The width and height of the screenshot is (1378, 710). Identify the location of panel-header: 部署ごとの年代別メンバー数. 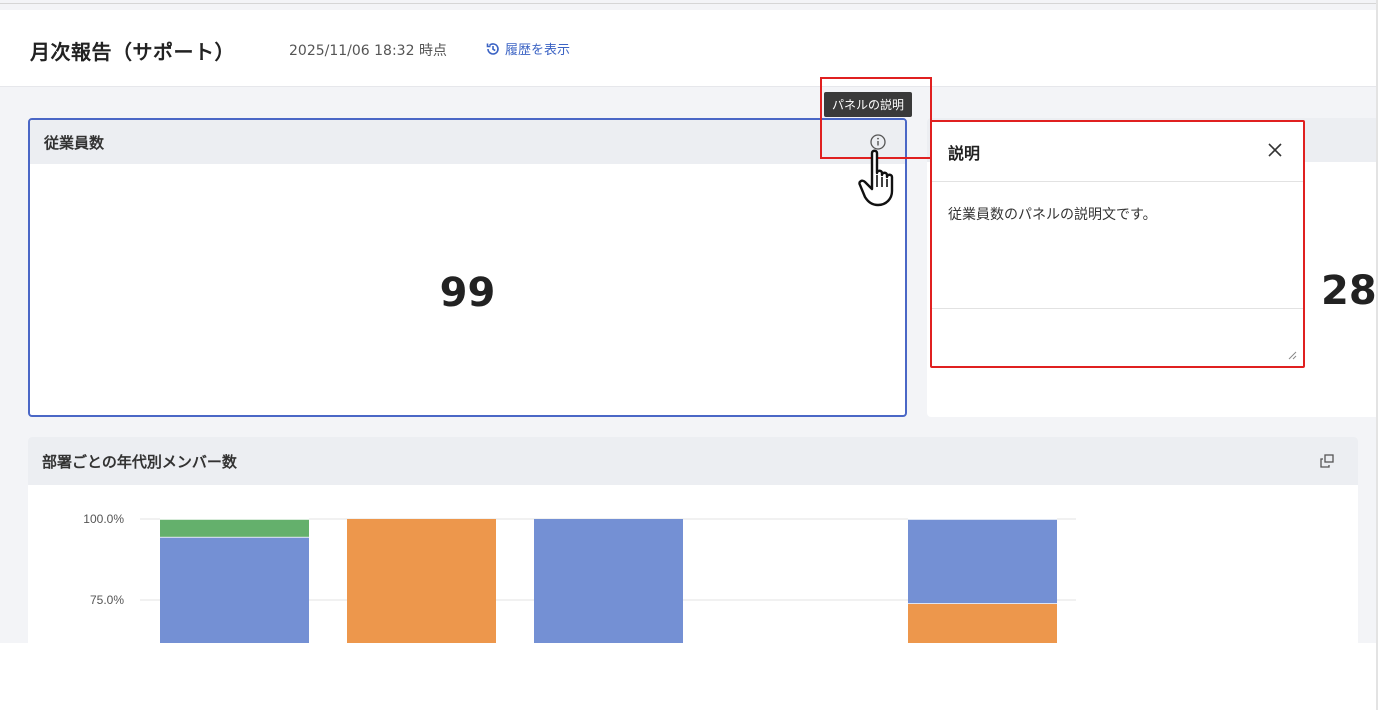
(693, 461).